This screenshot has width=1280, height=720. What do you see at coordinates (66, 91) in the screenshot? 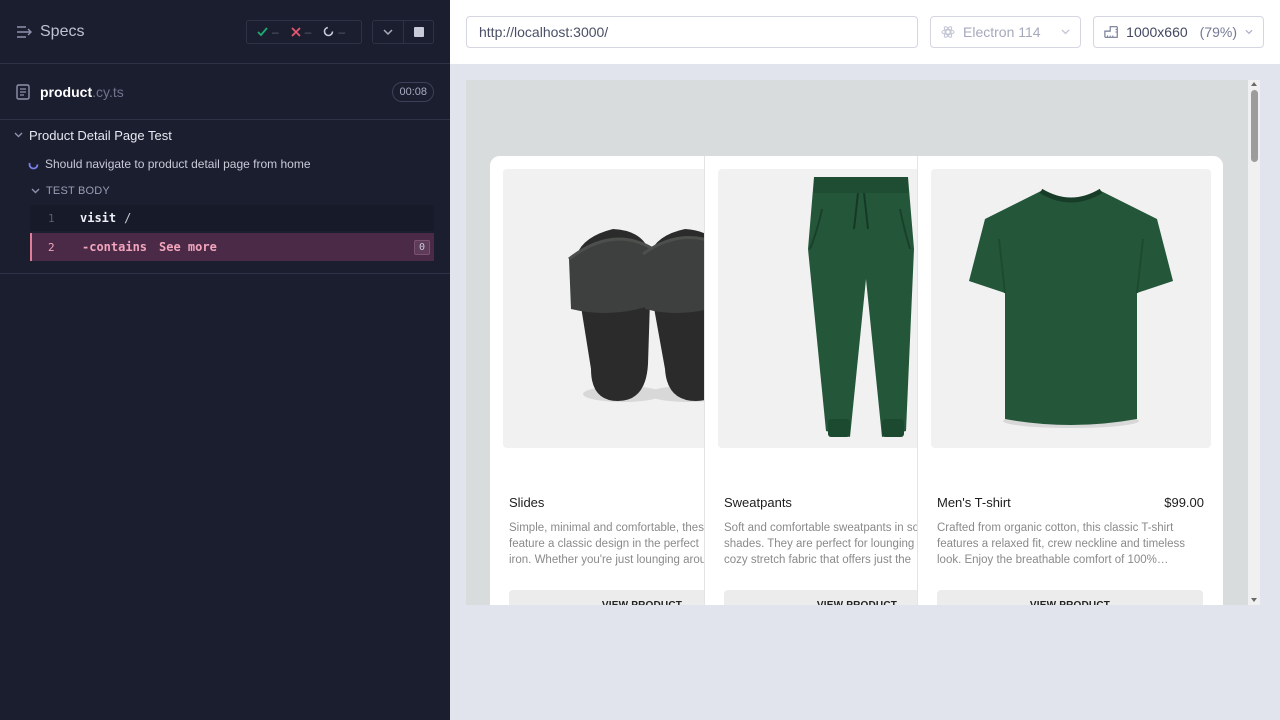
I see `spec-file-name: product` at bounding box center [66, 91].